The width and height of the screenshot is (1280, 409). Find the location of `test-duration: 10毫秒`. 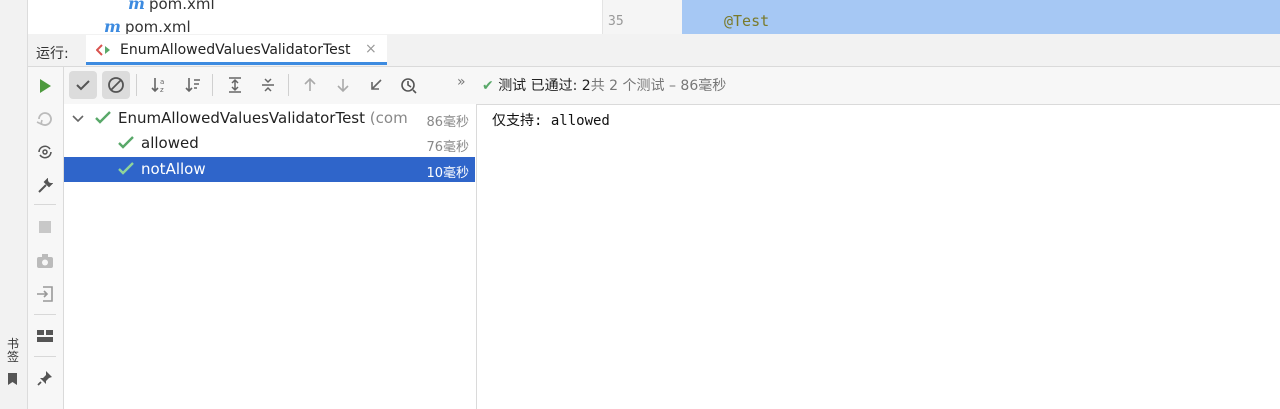

test-duration: 10毫秒 is located at coordinates (447, 173).